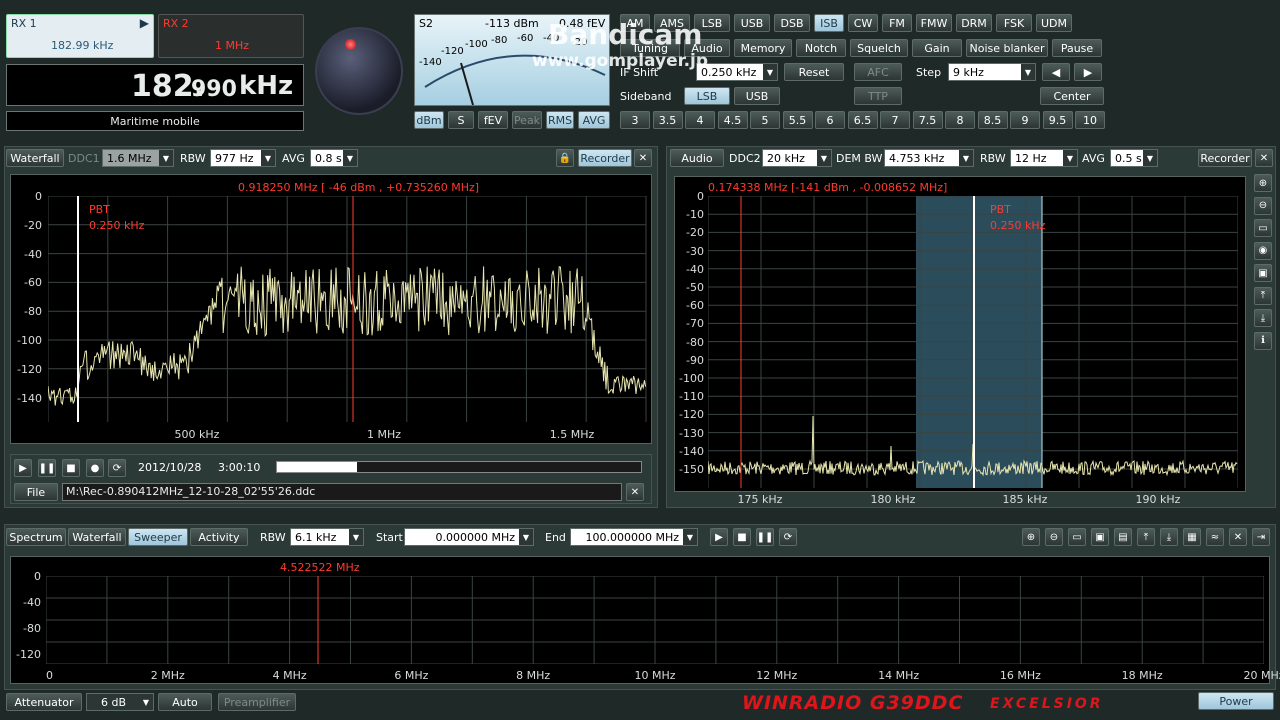  What do you see at coordinates (257, 702) in the screenshot?
I see `preamplifier-button: Preamplifier` at bounding box center [257, 702].